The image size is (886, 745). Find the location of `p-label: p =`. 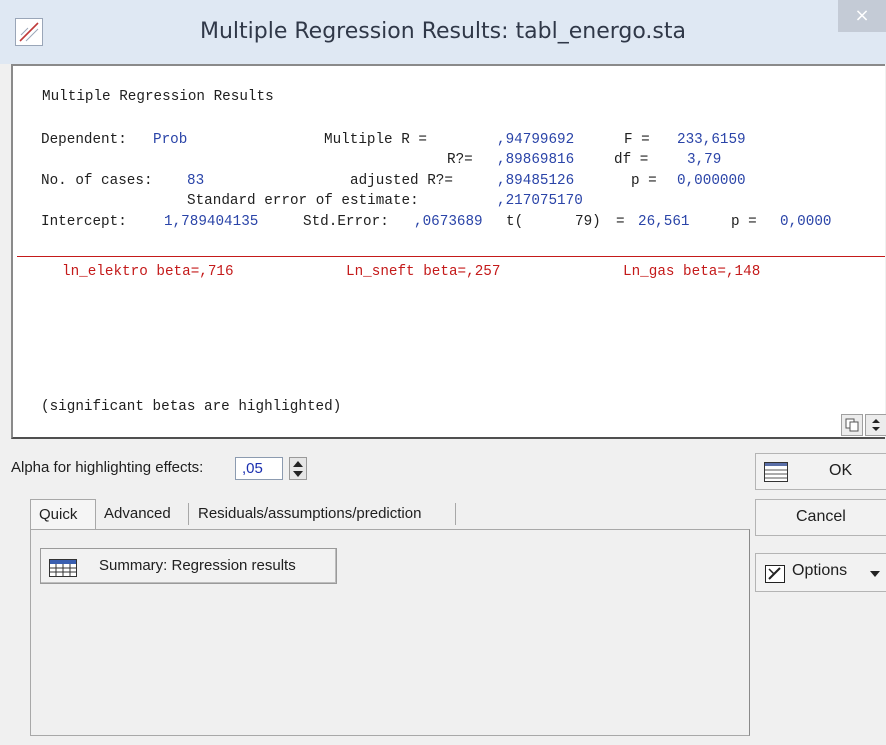

p-label: p = is located at coordinates (644, 181).